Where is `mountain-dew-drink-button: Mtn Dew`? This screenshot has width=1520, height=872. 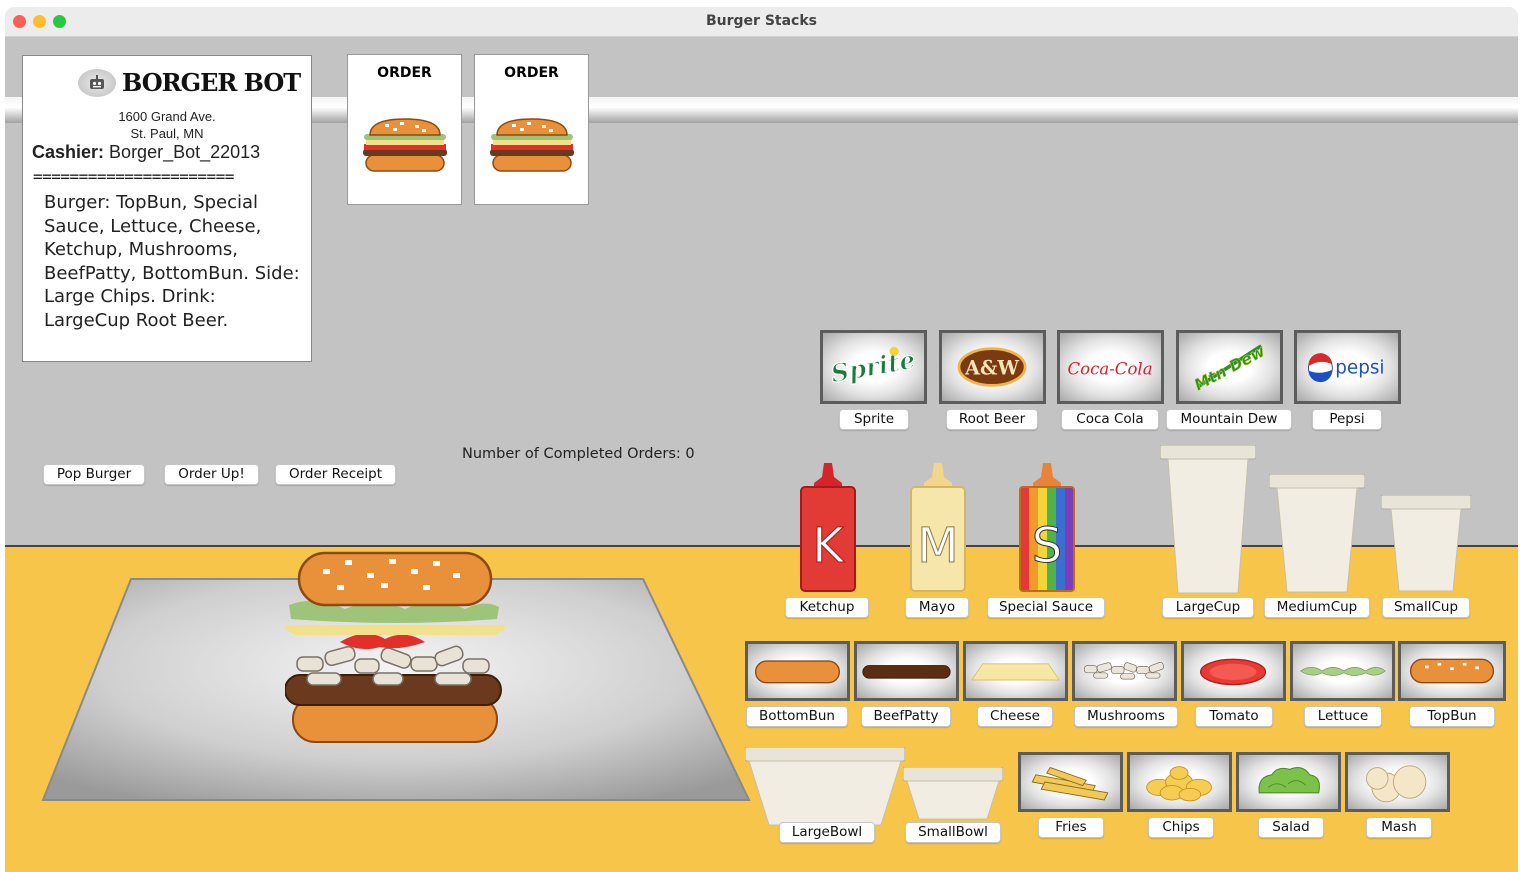
mountain-dew-drink-button: Mtn Dew is located at coordinates (1229, 367).